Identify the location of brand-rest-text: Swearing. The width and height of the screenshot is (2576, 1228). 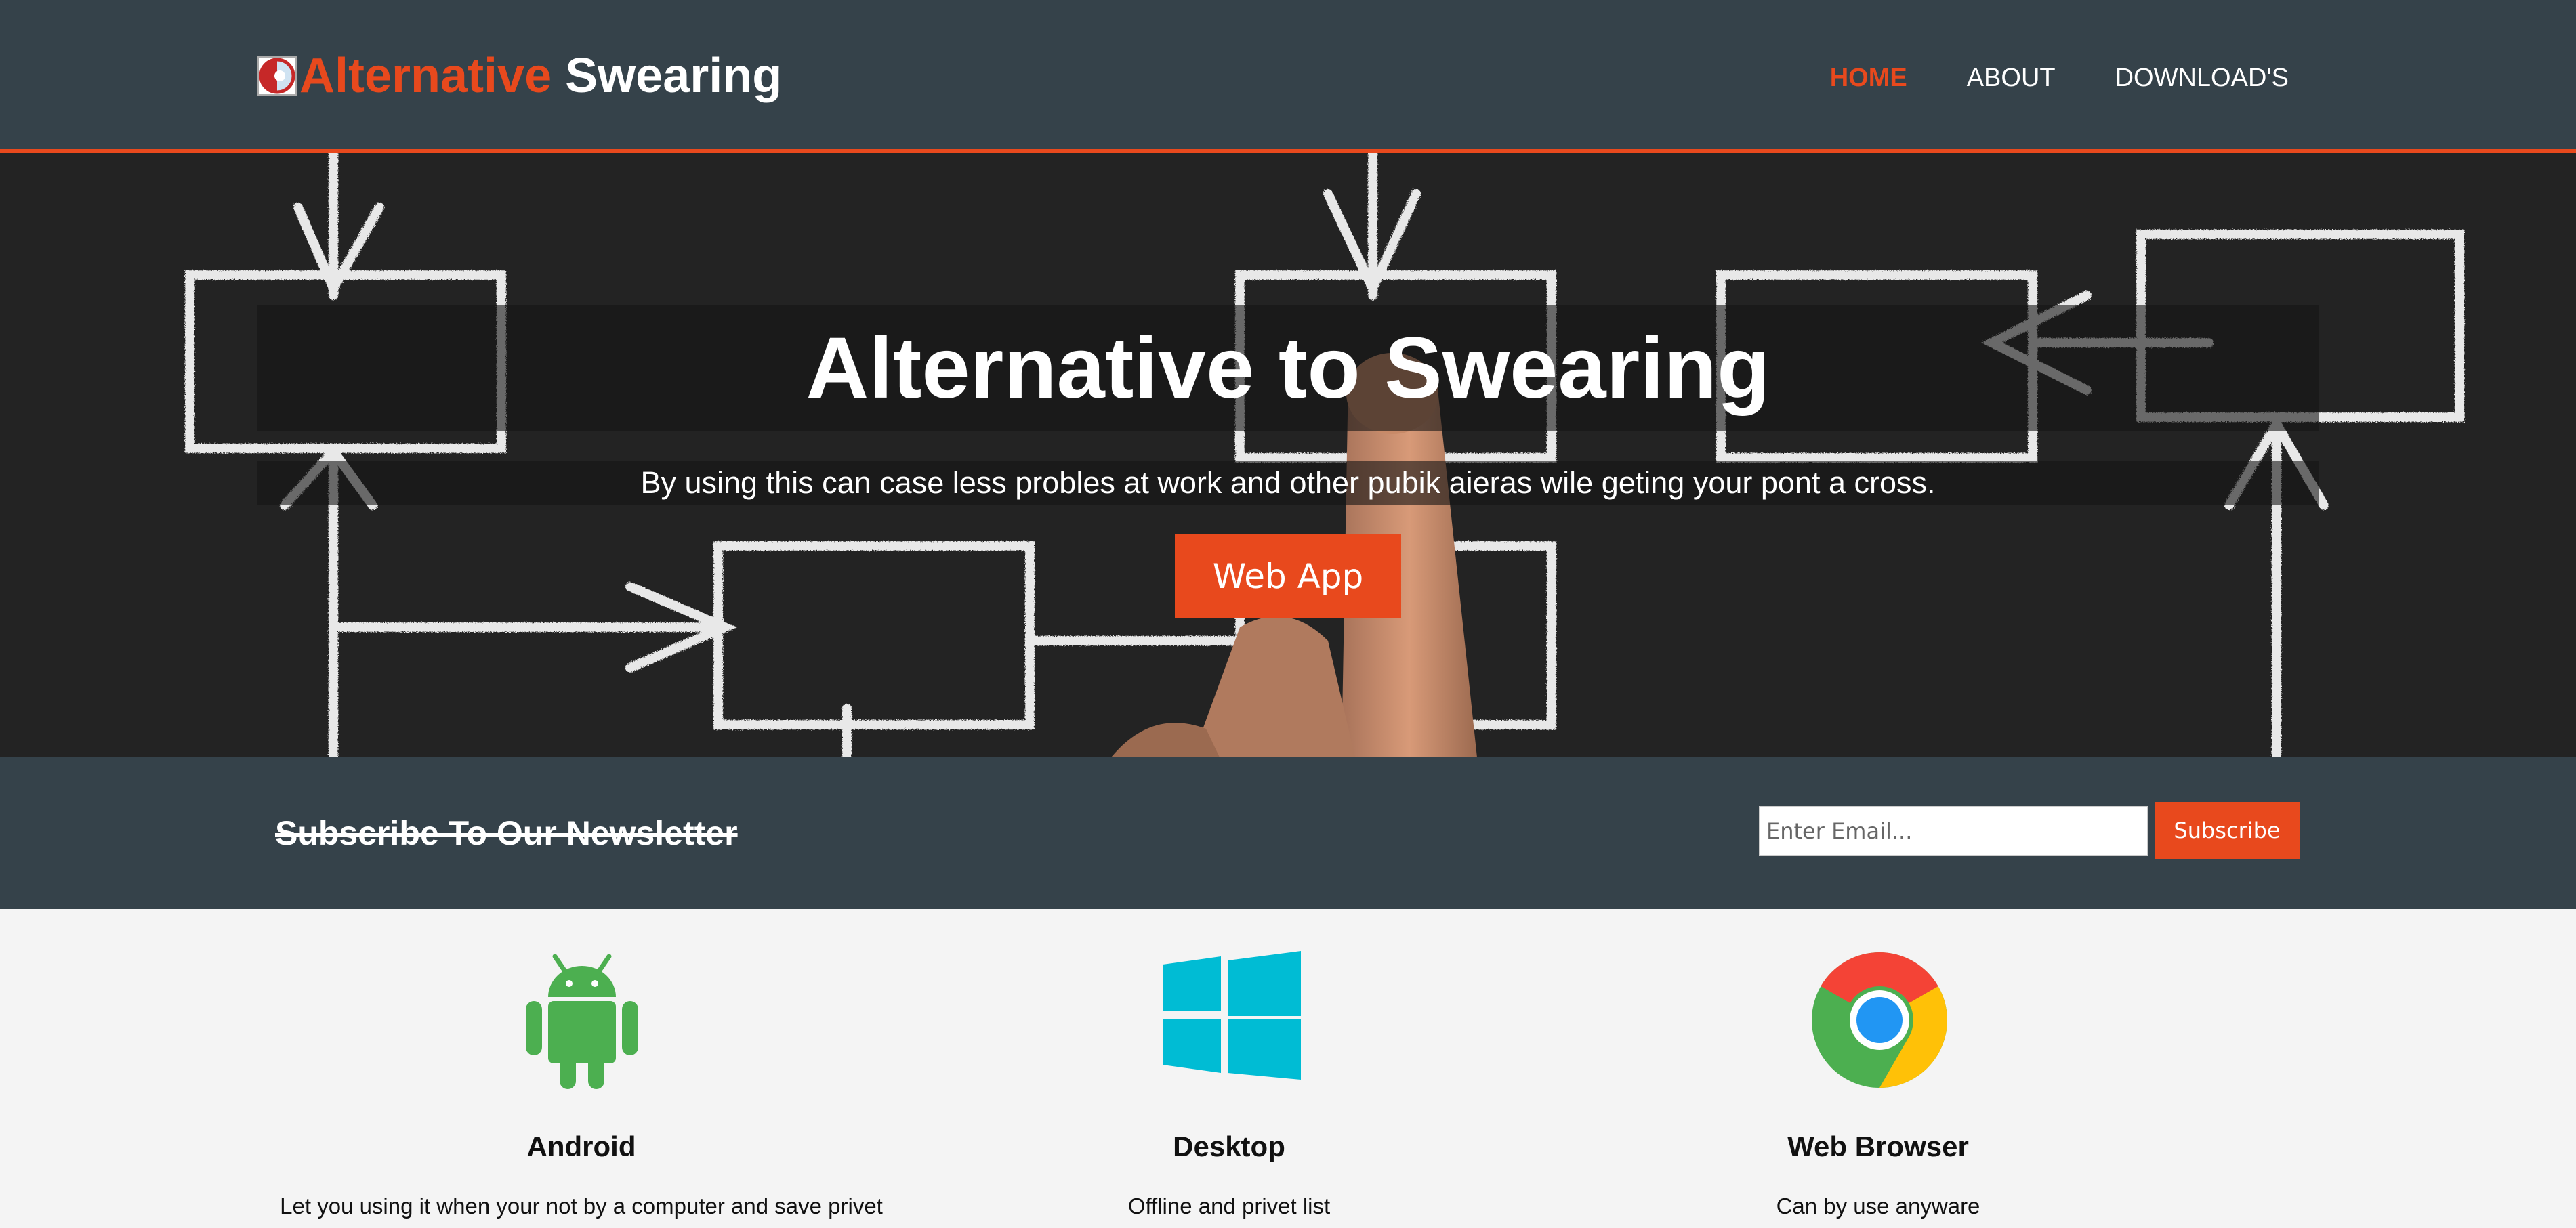
(674, 76).